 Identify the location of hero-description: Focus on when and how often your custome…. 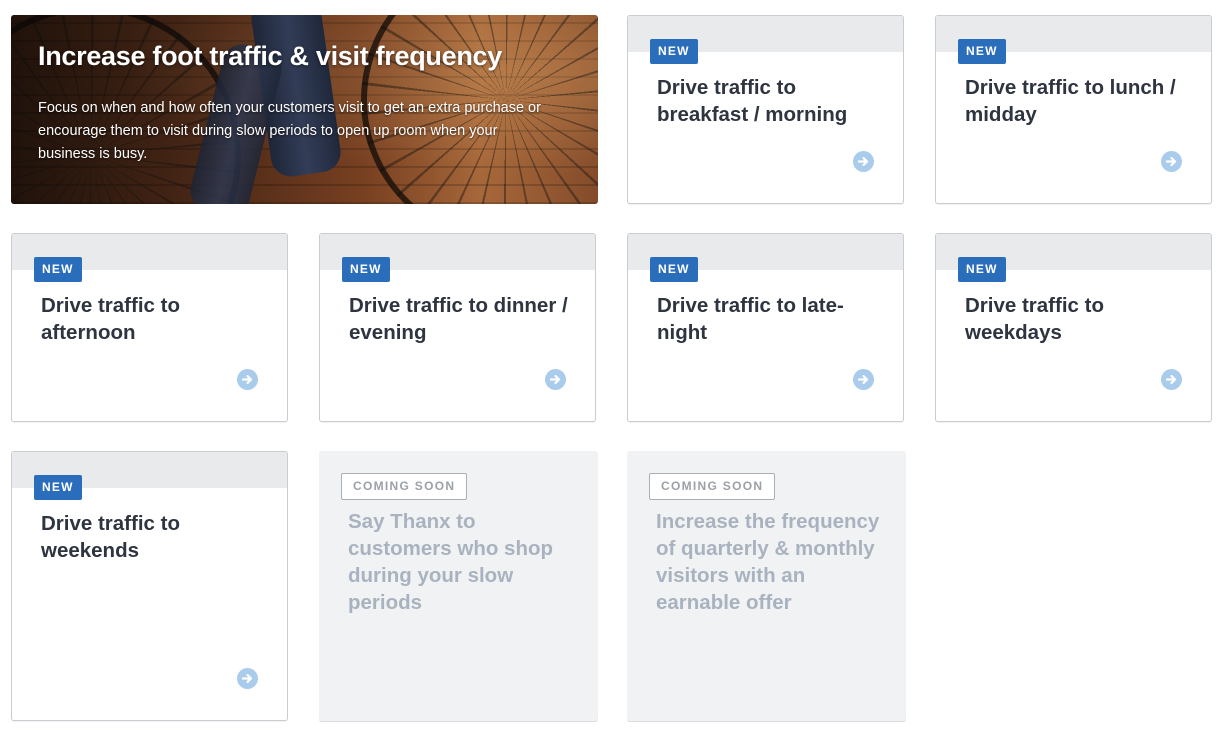
(289, 131).